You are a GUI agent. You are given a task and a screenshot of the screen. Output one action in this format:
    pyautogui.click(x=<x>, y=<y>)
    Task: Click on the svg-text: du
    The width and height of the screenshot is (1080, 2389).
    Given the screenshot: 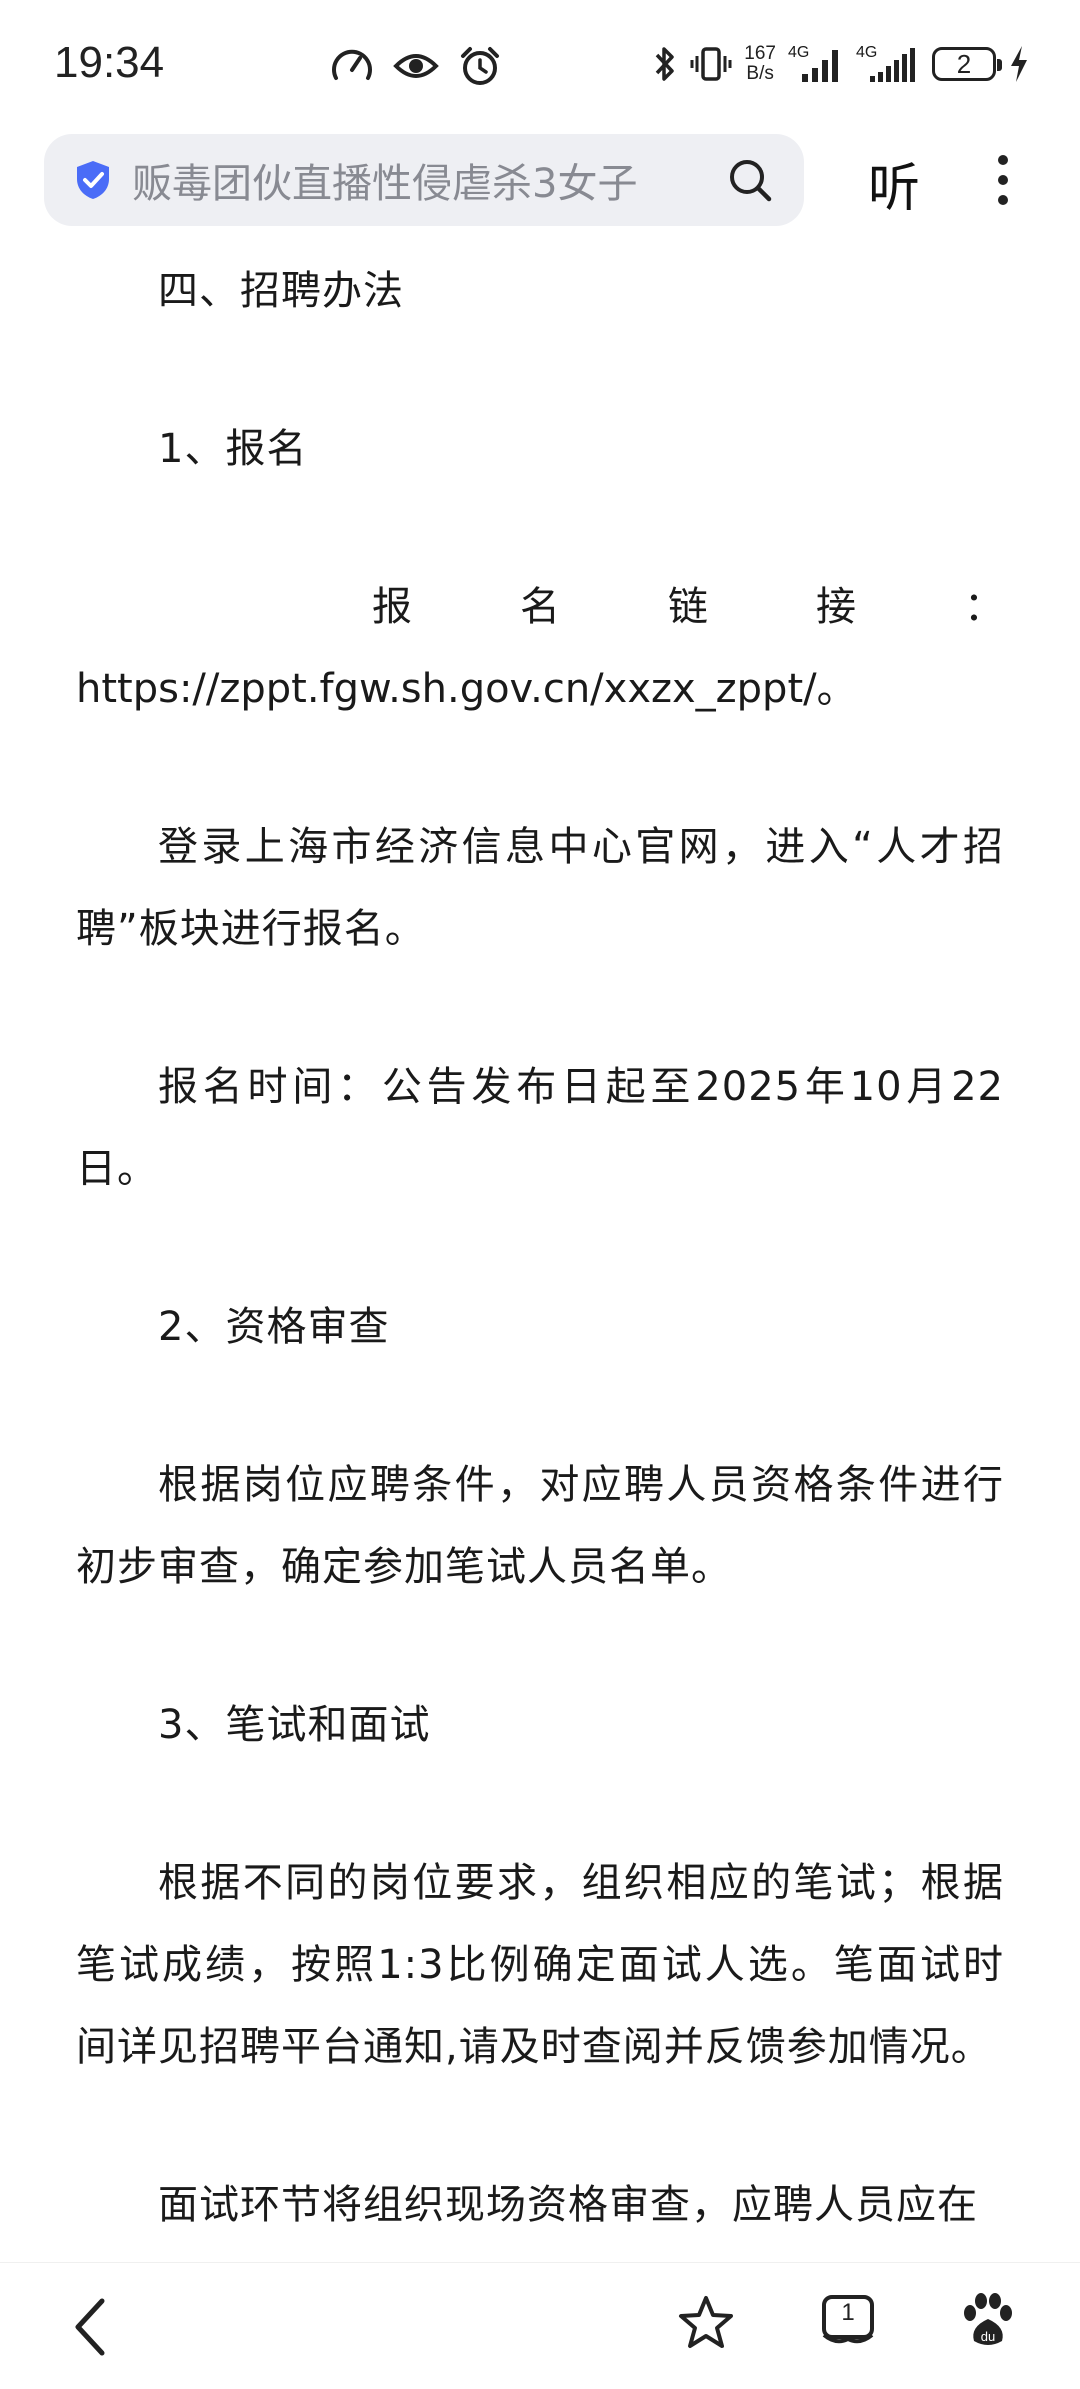 What is the action you would take?
    pyautogui.click(x=988, y=2336)
    